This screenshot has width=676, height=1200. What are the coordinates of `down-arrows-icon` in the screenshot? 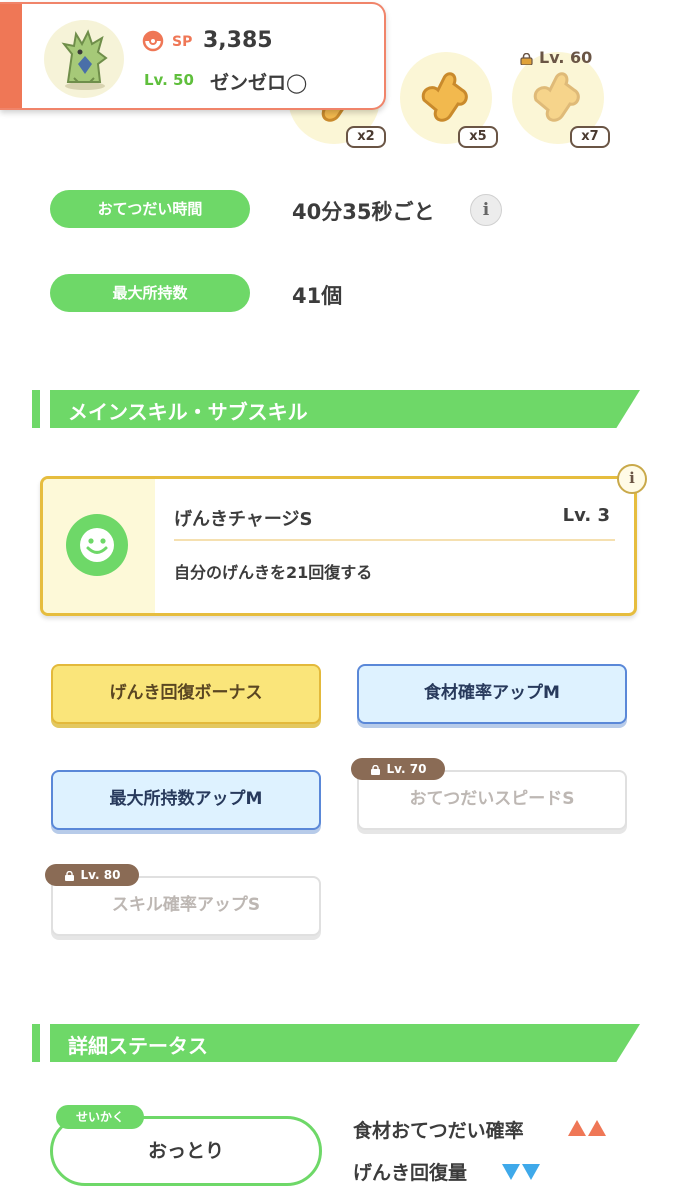 It's located at (522, 1174).